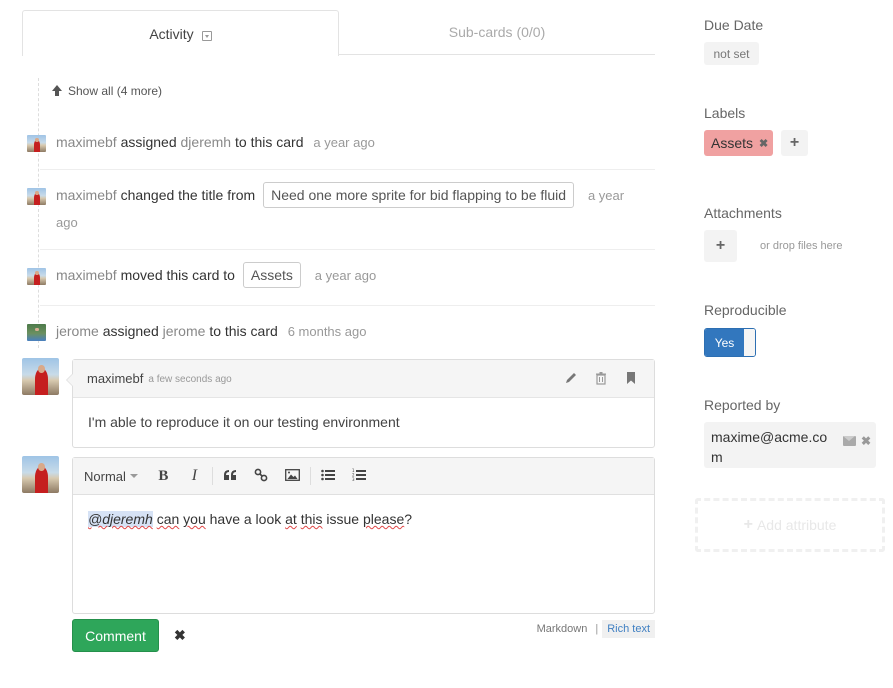  I want to click on due-date-button: not set, so click(731, 53).